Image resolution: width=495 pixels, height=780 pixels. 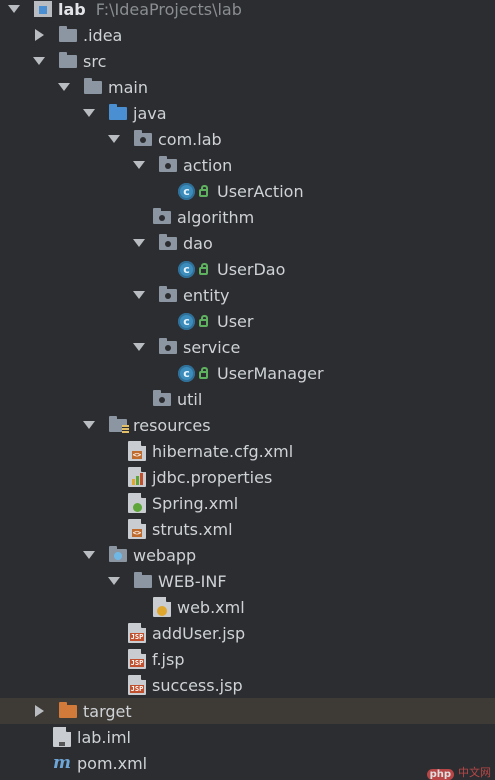 What do you see at coordinates (150, 113) in the screenshot?
I see `tree-item-label: java` at bounding box center [150, 113].